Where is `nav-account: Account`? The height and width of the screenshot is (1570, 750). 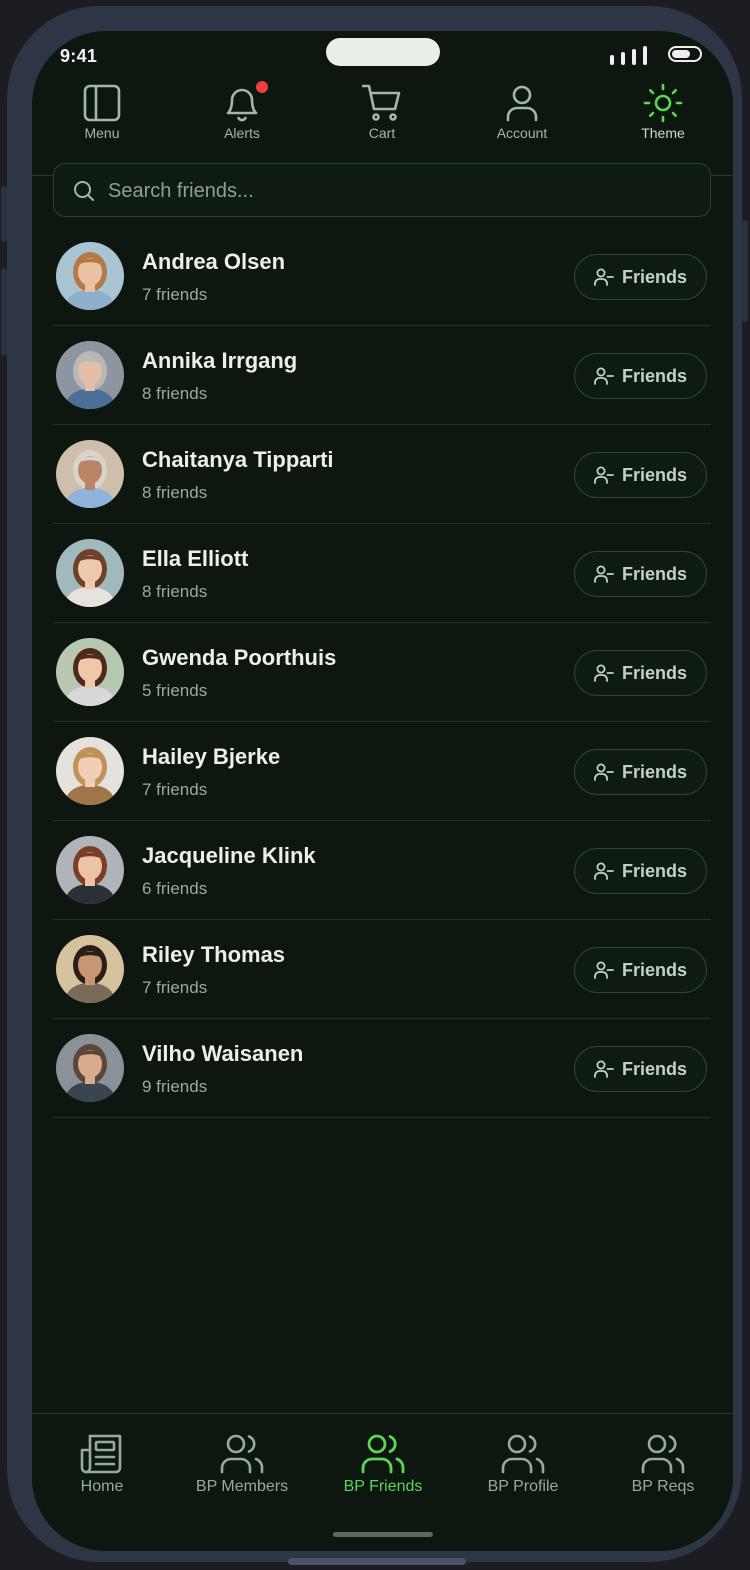 nav-account: Account is located at coordinates (522, 112).